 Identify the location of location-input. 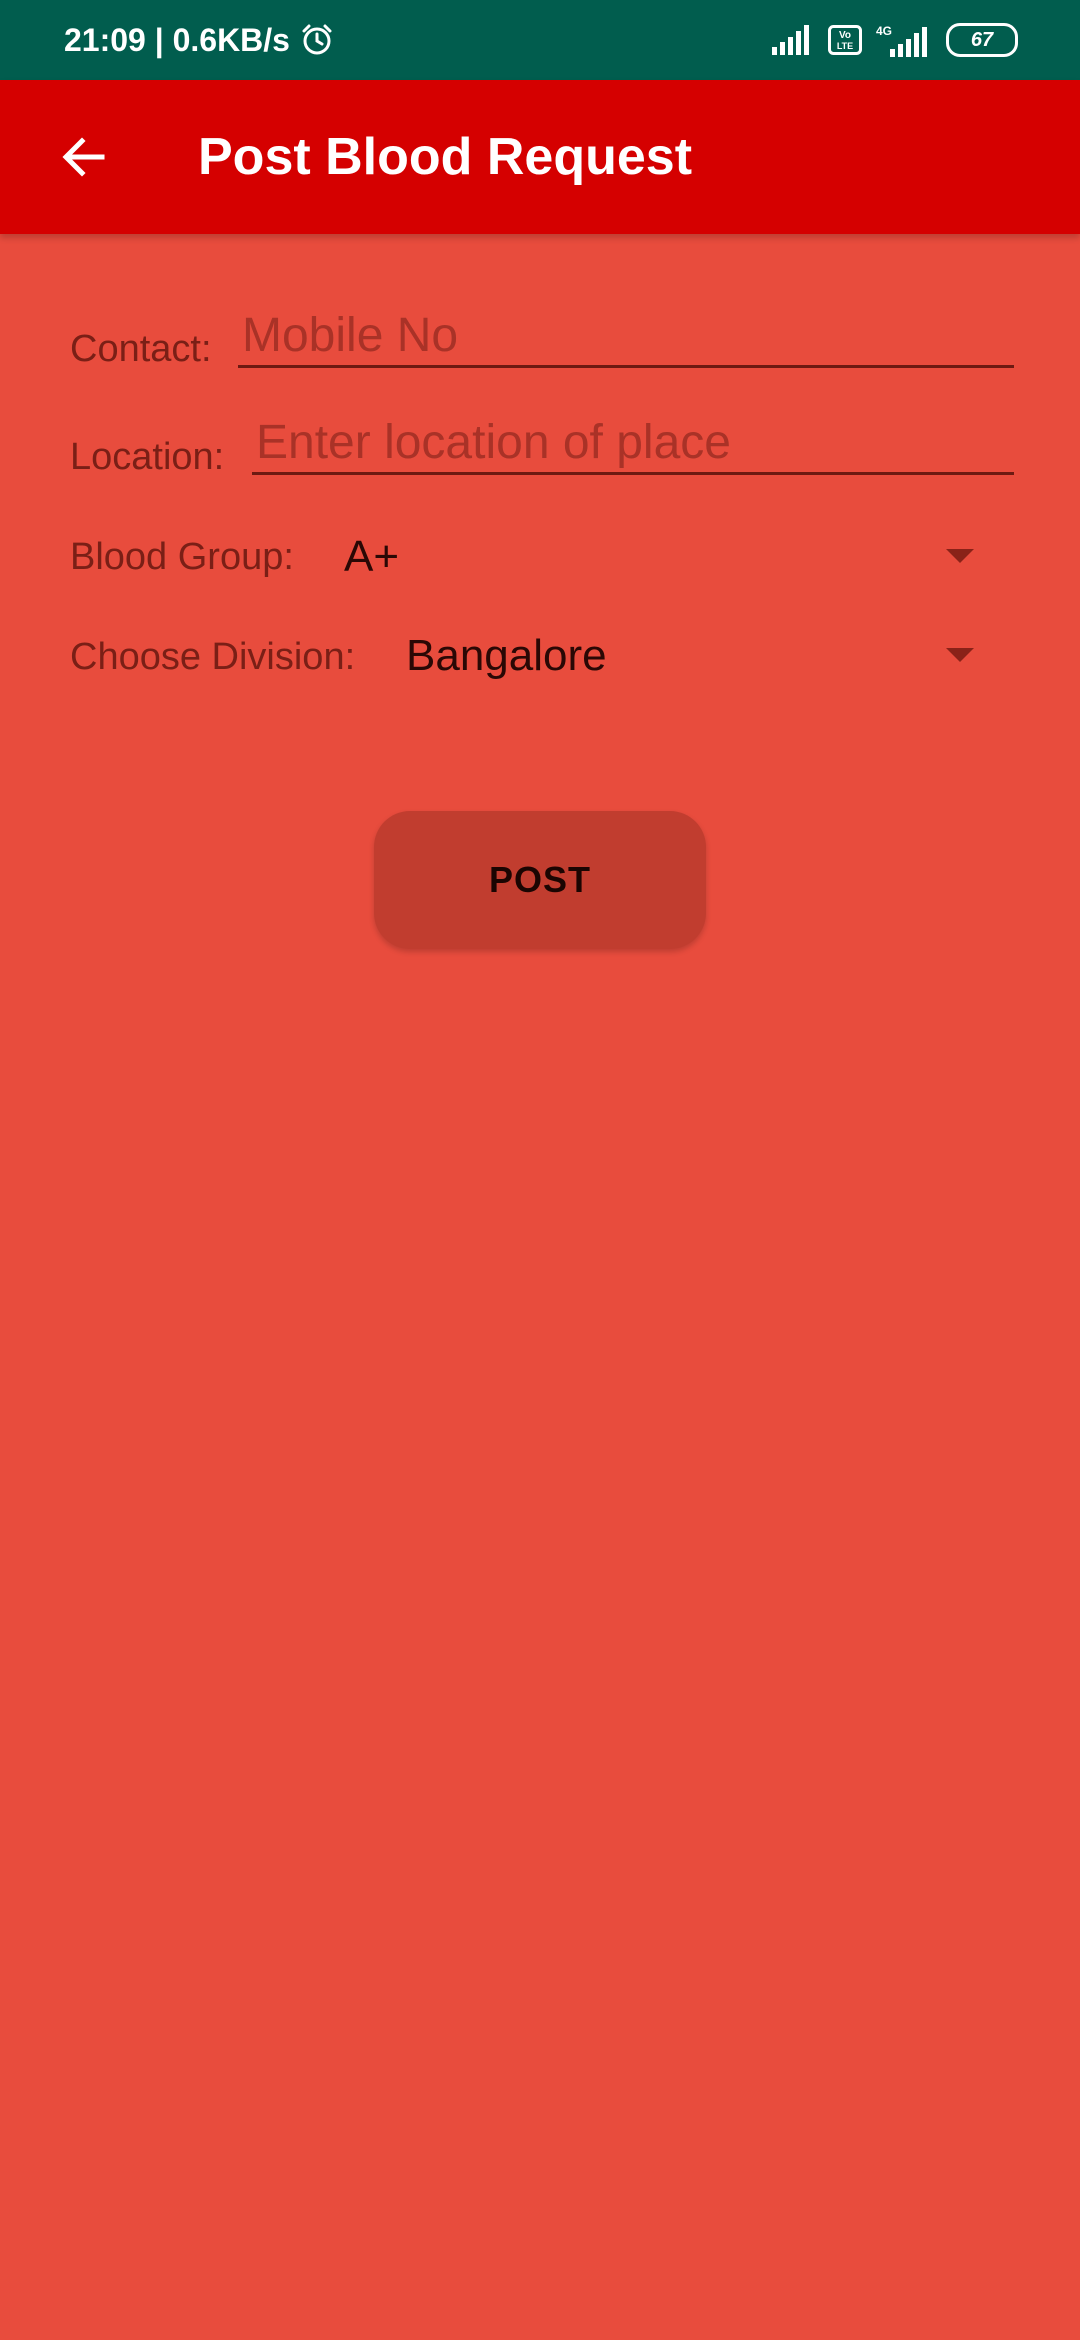
(633, 444).